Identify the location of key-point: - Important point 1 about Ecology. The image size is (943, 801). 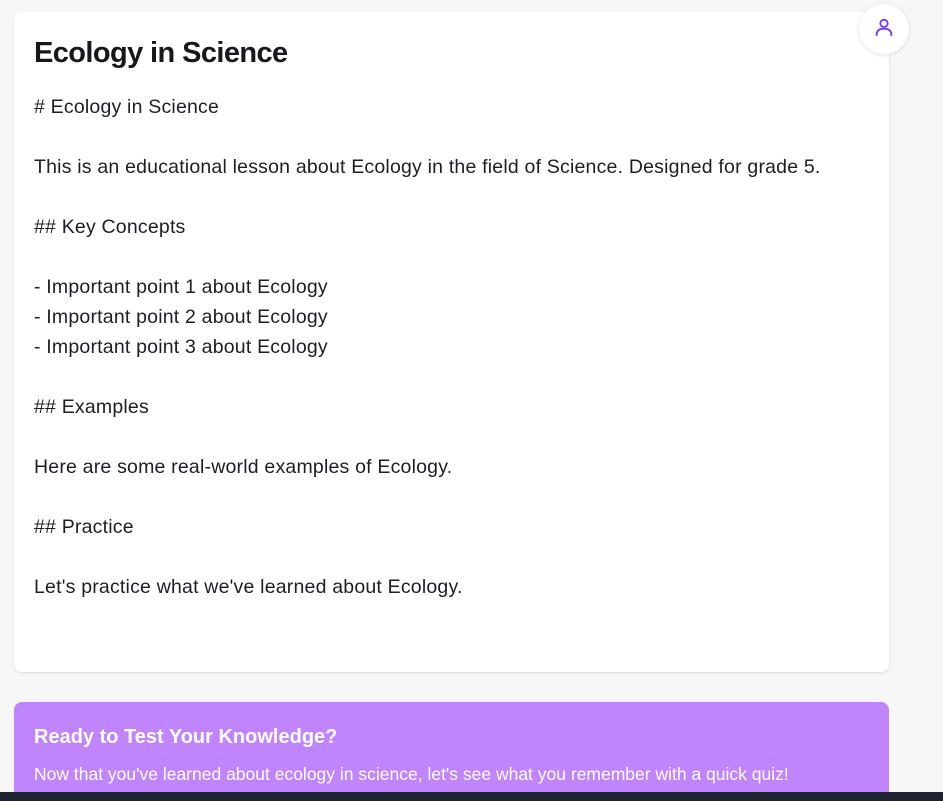
(181, 287).